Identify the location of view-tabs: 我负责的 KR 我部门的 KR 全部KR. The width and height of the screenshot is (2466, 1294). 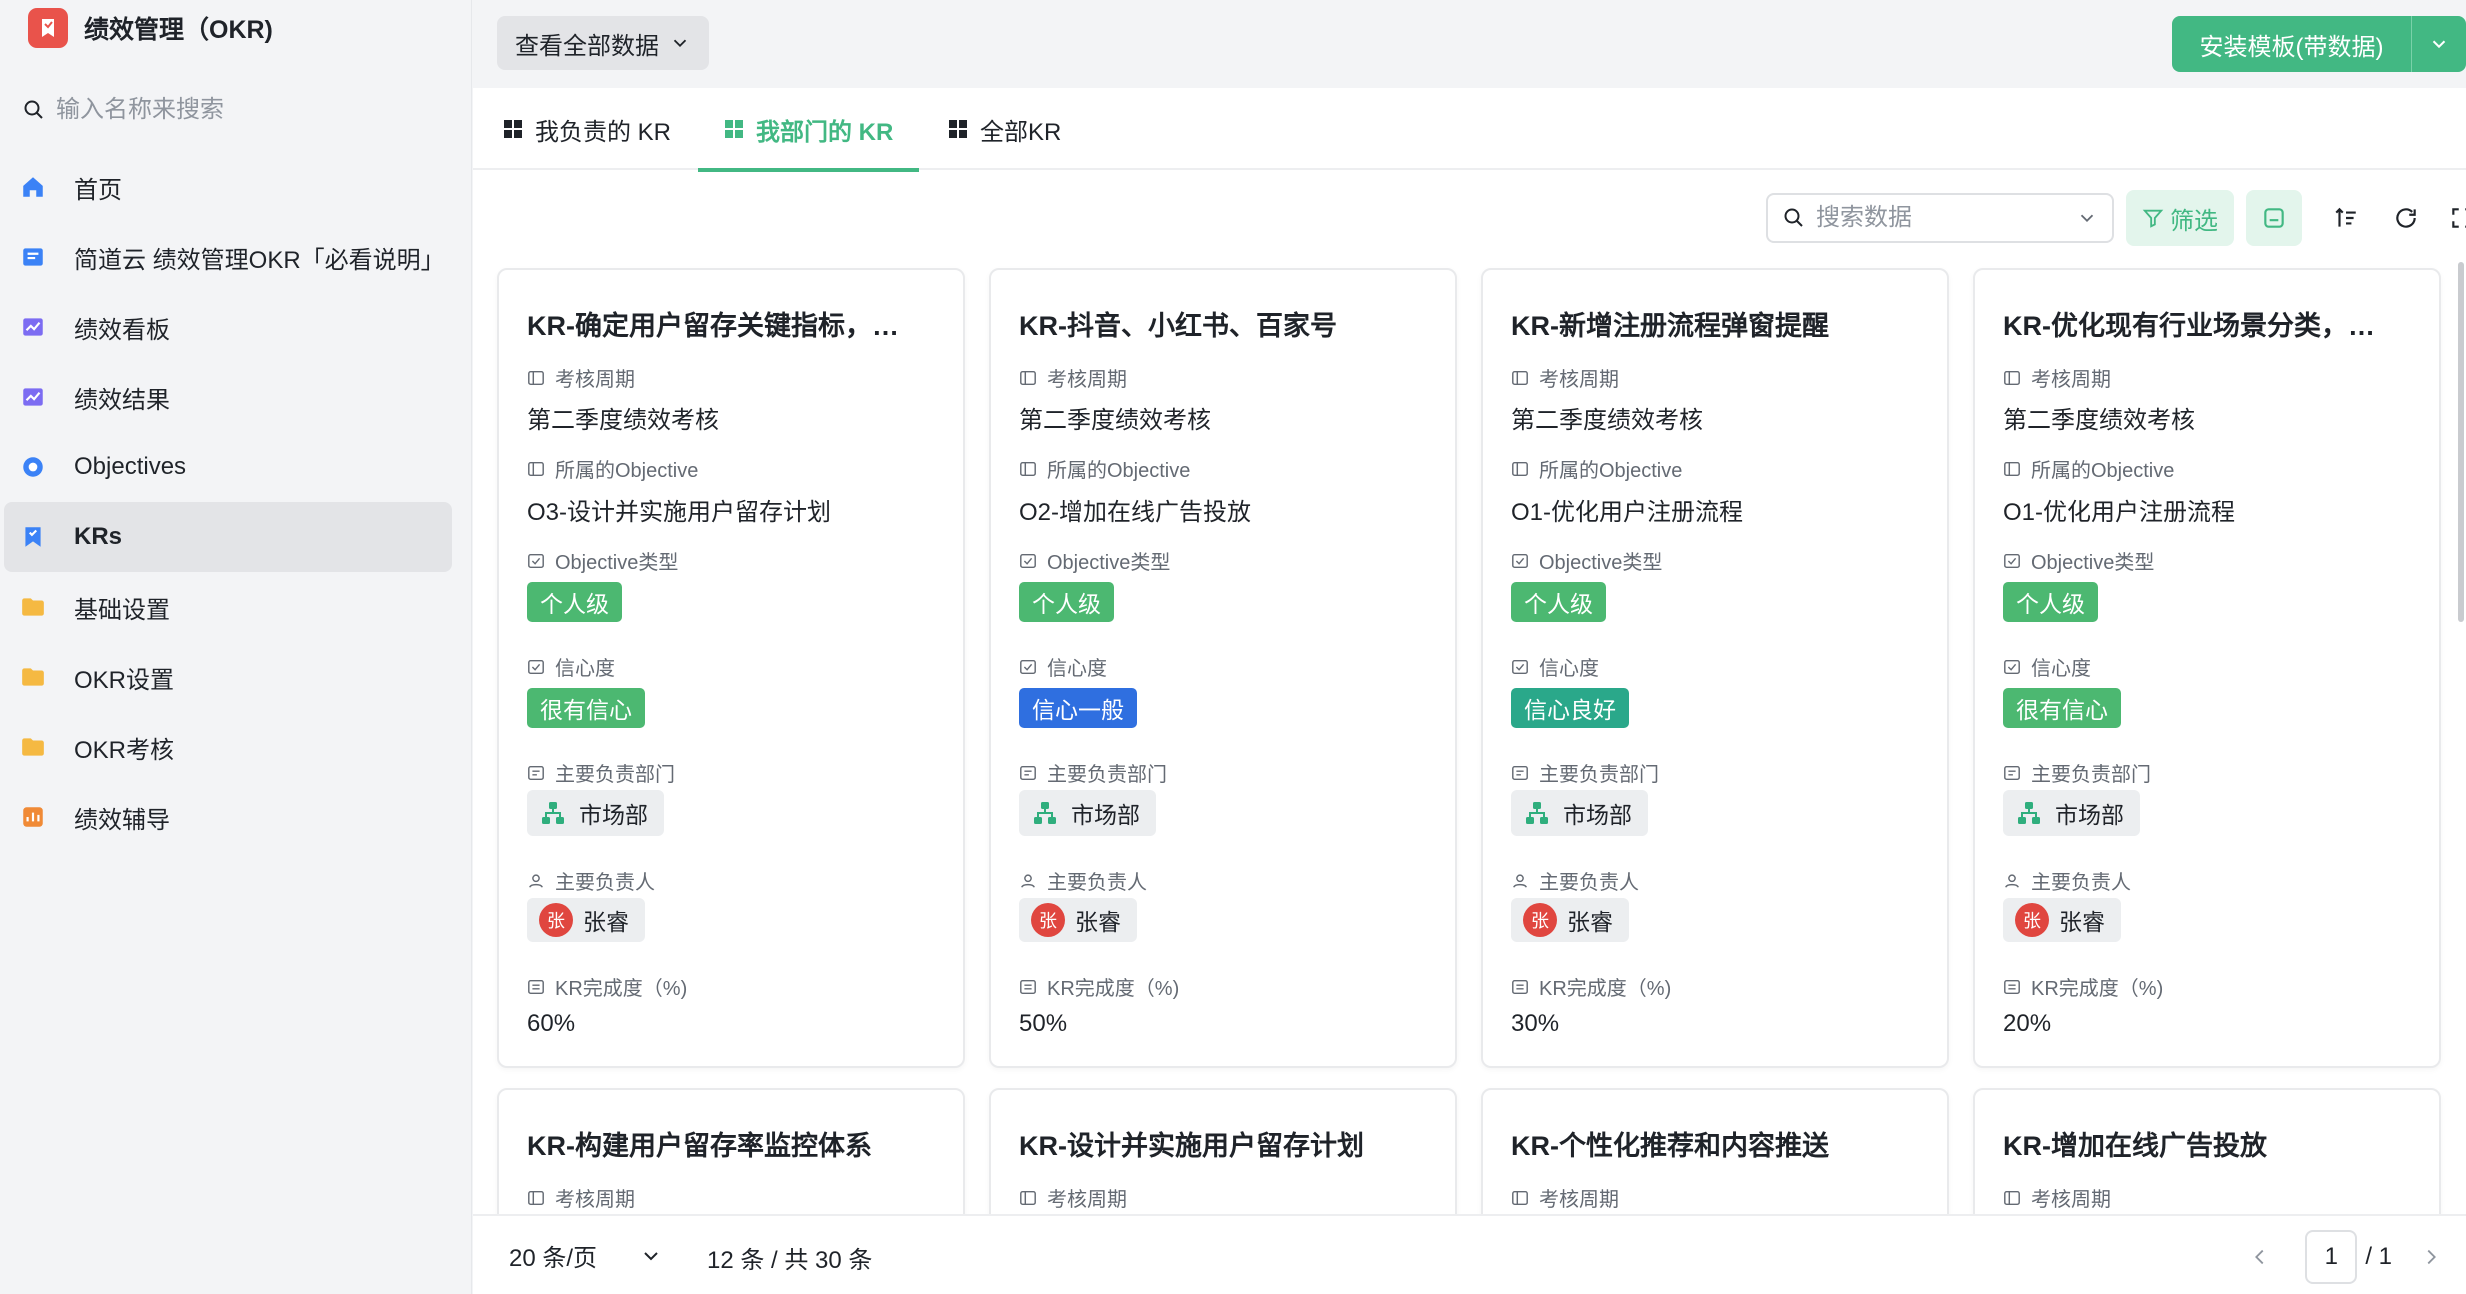
(1469, 130).